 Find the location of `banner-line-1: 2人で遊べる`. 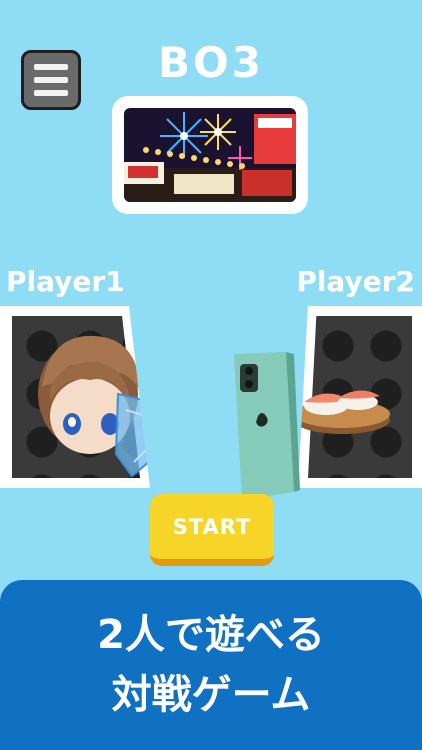

banner-line-1: 2人で遊べる is located at coordinates (211, 635).